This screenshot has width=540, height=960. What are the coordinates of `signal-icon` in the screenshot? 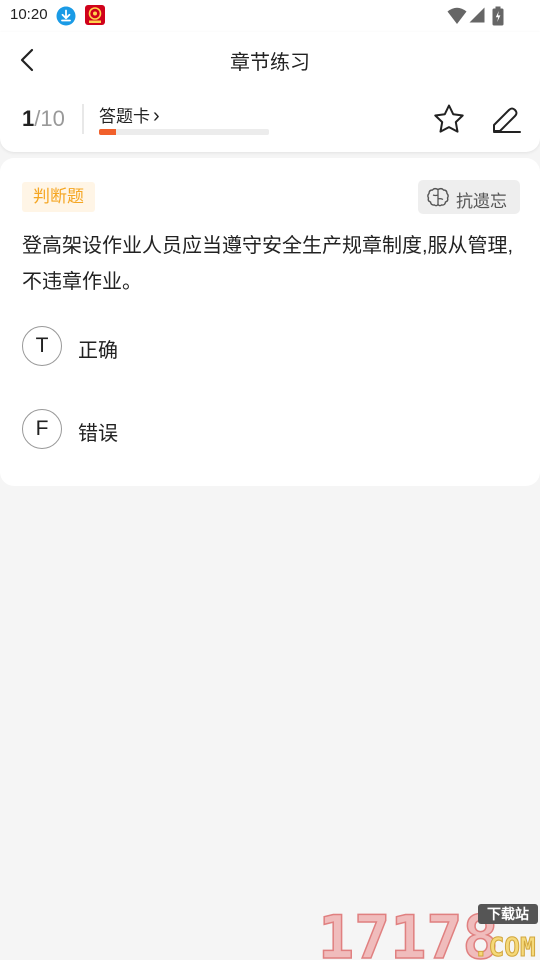 It's located at (477, 15).